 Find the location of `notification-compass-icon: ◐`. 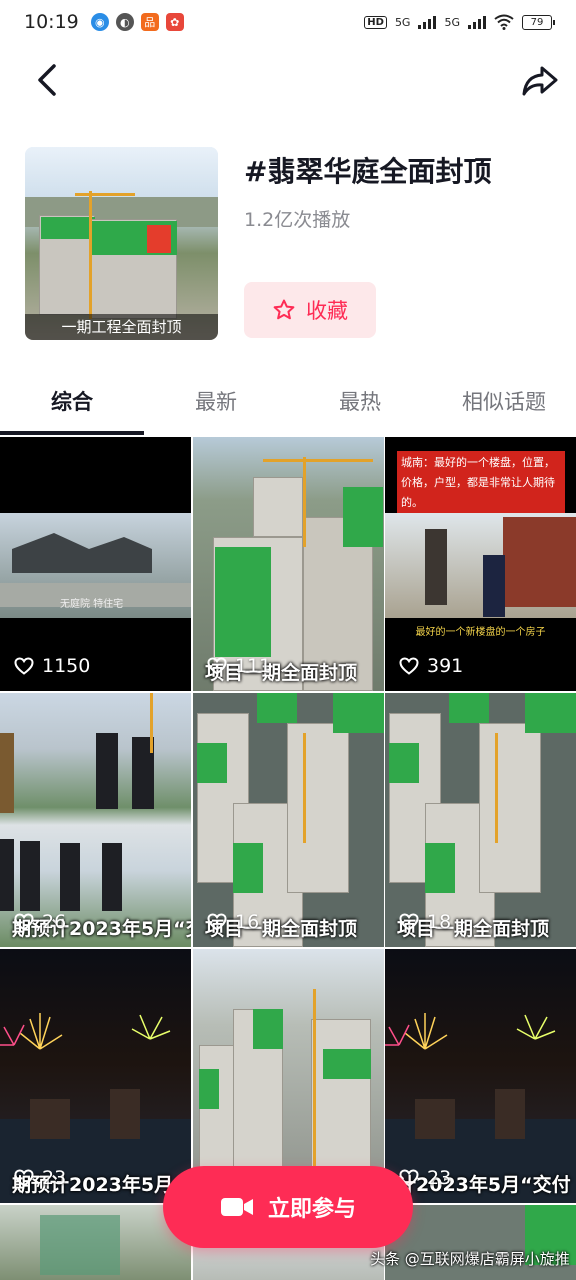

notification-compass-icon: ◐ is located at coordinates (124, 22).